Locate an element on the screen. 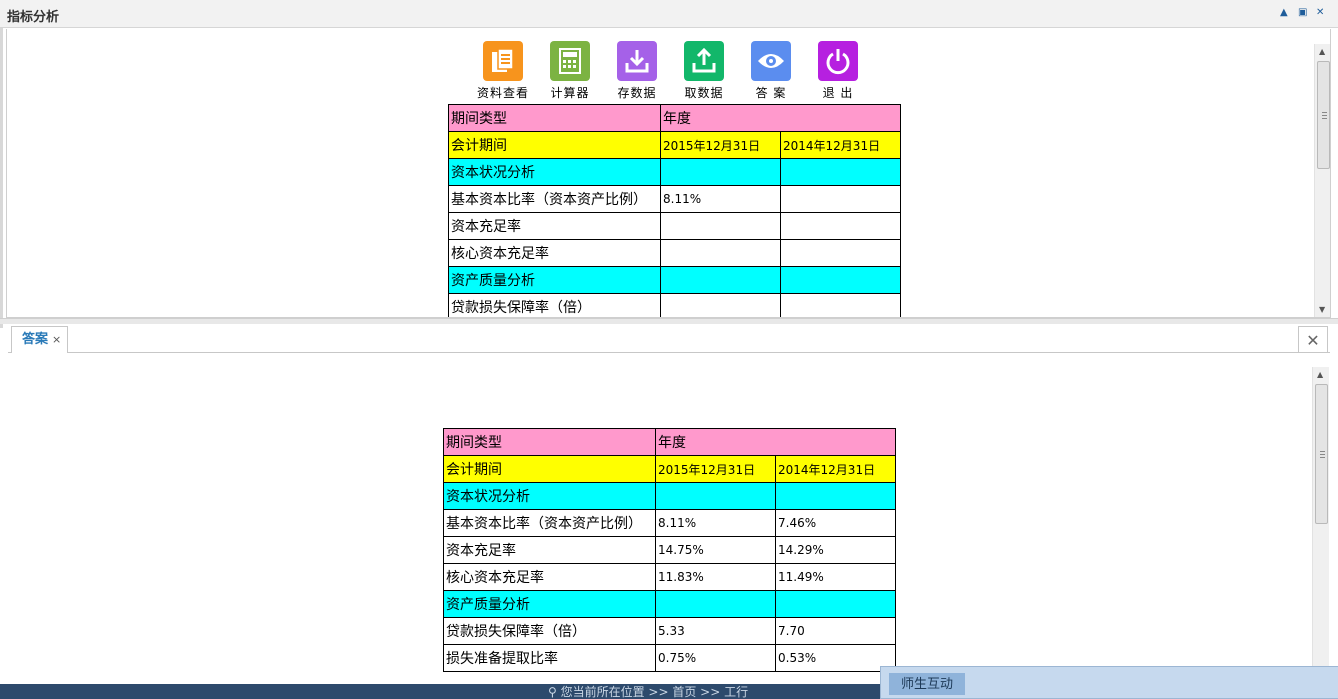  toolbar-label: 资料查看 is located at coordinates (502, 93).